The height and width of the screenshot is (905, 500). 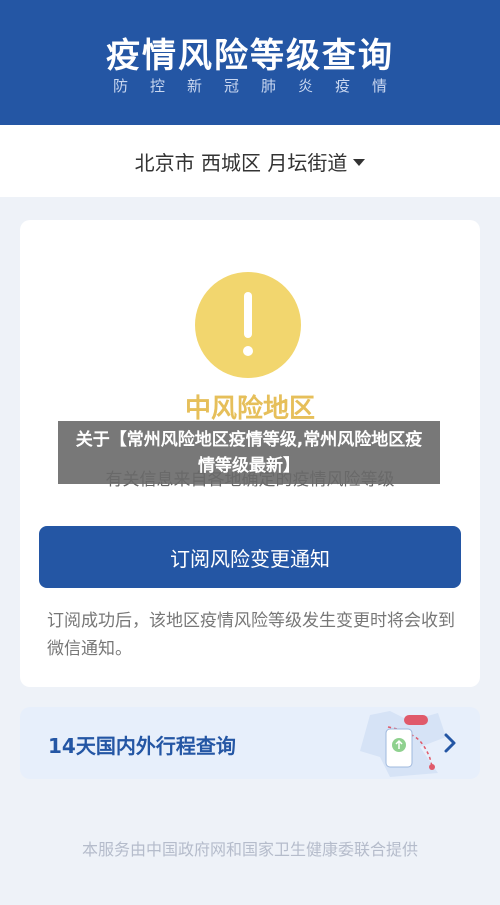 I want to click on footer-credit: 本服务由中国政府网和国家卫生健康委联合提供, so click(x=249, y=849).